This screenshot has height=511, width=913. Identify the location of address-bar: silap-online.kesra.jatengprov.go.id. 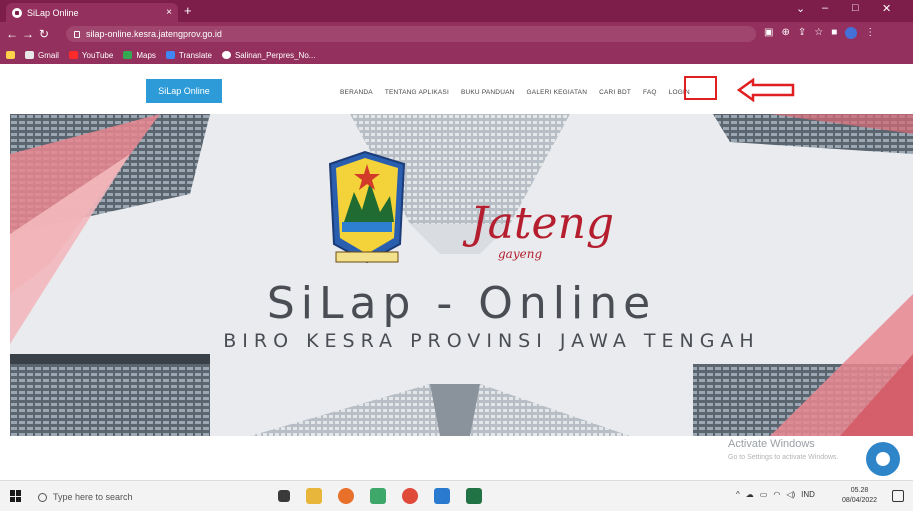
(411, 34).